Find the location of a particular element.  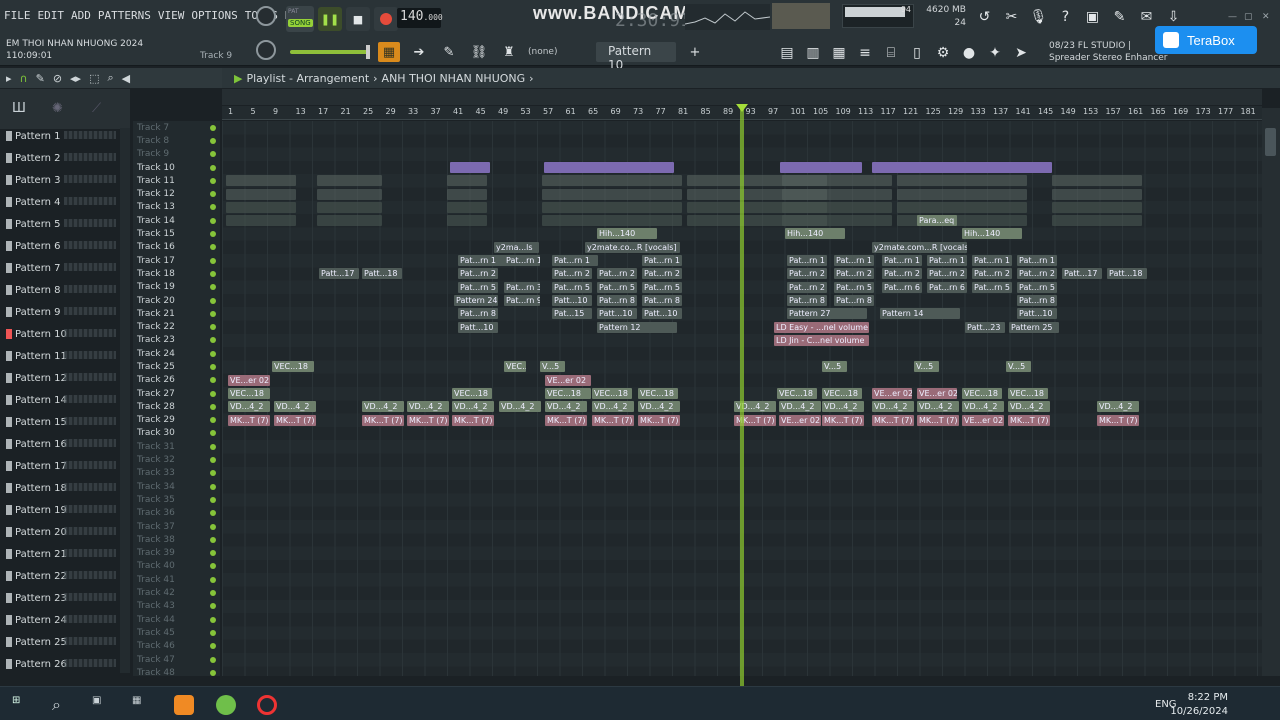

pen-icon: ✎ is located at coordinates (449, 52).